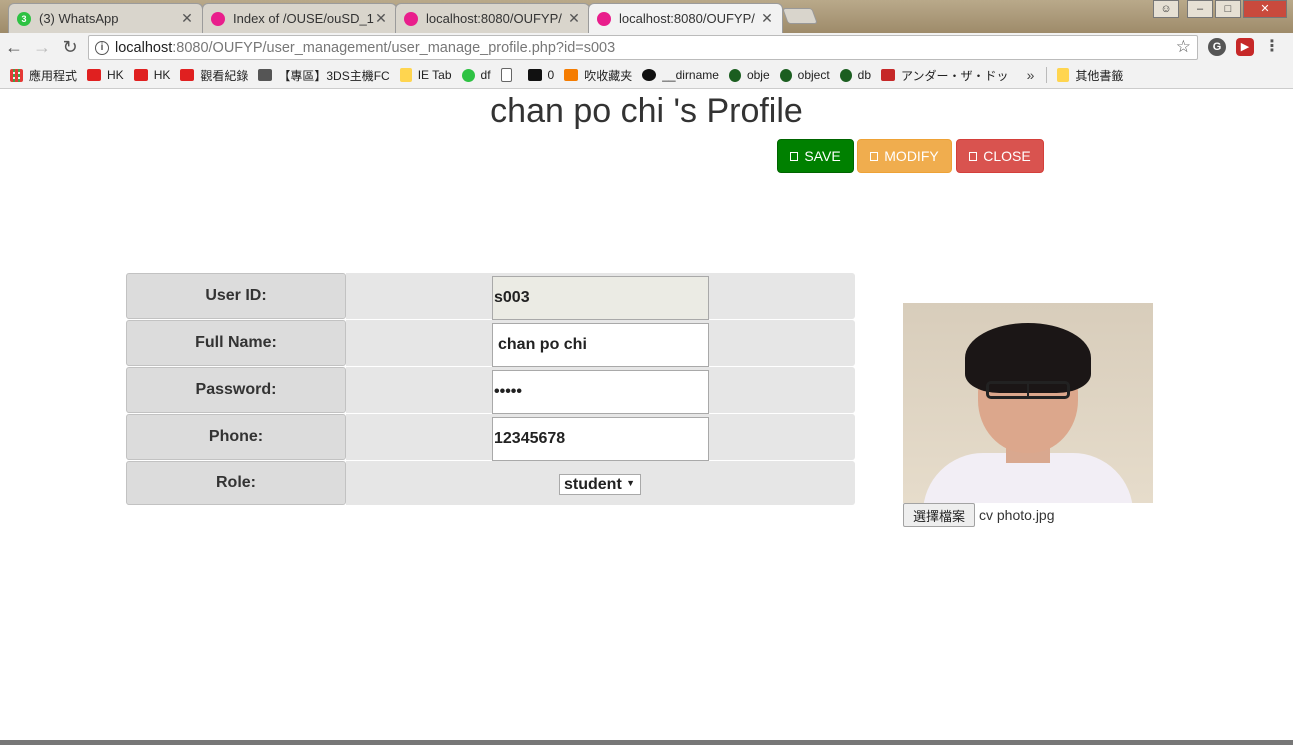 This screenshot has height=745, width=1293. I want to click on form-cell: •••••, so click(600, 390).